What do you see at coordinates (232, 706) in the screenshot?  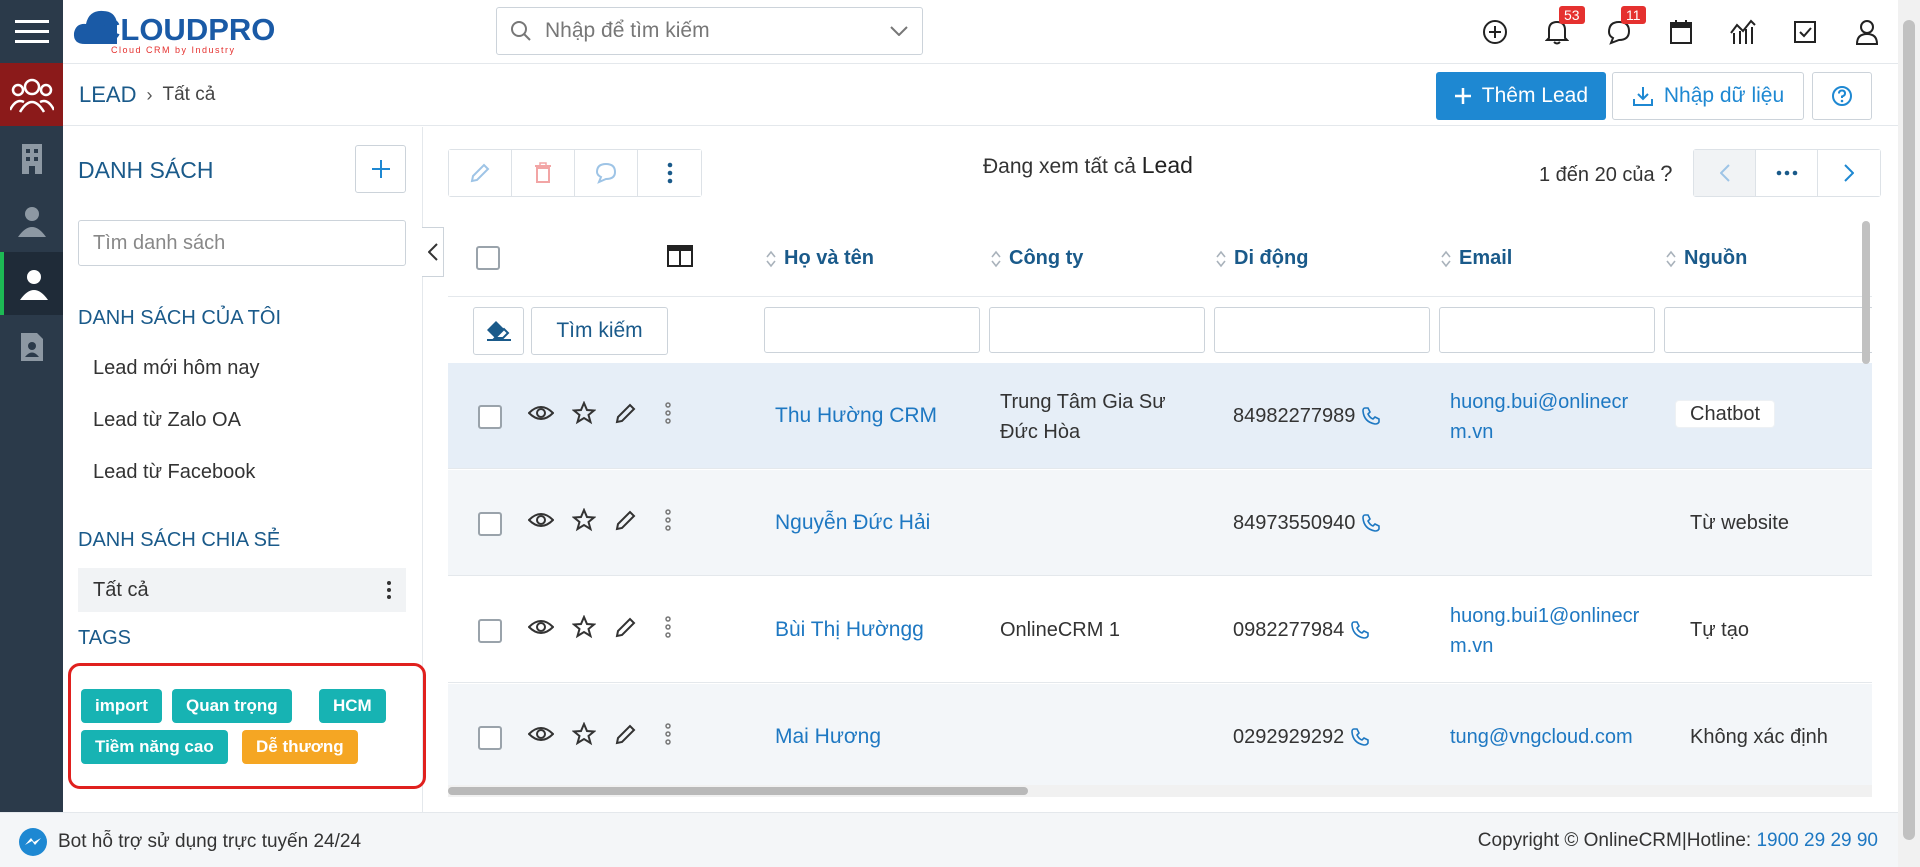 I see `tag-chip: Quan trọng` at bounding box center [232, 706].